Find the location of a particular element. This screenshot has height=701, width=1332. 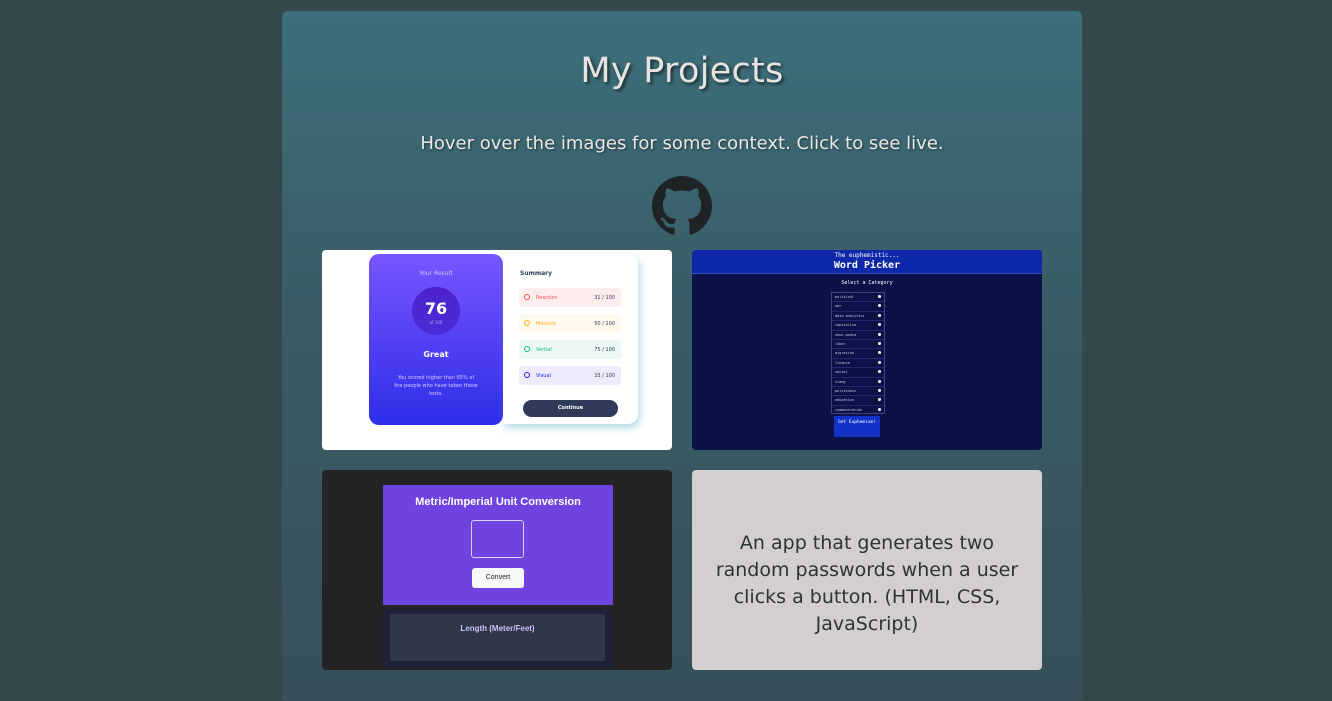

category-item: capitalism is located at coordinates (858, 326).